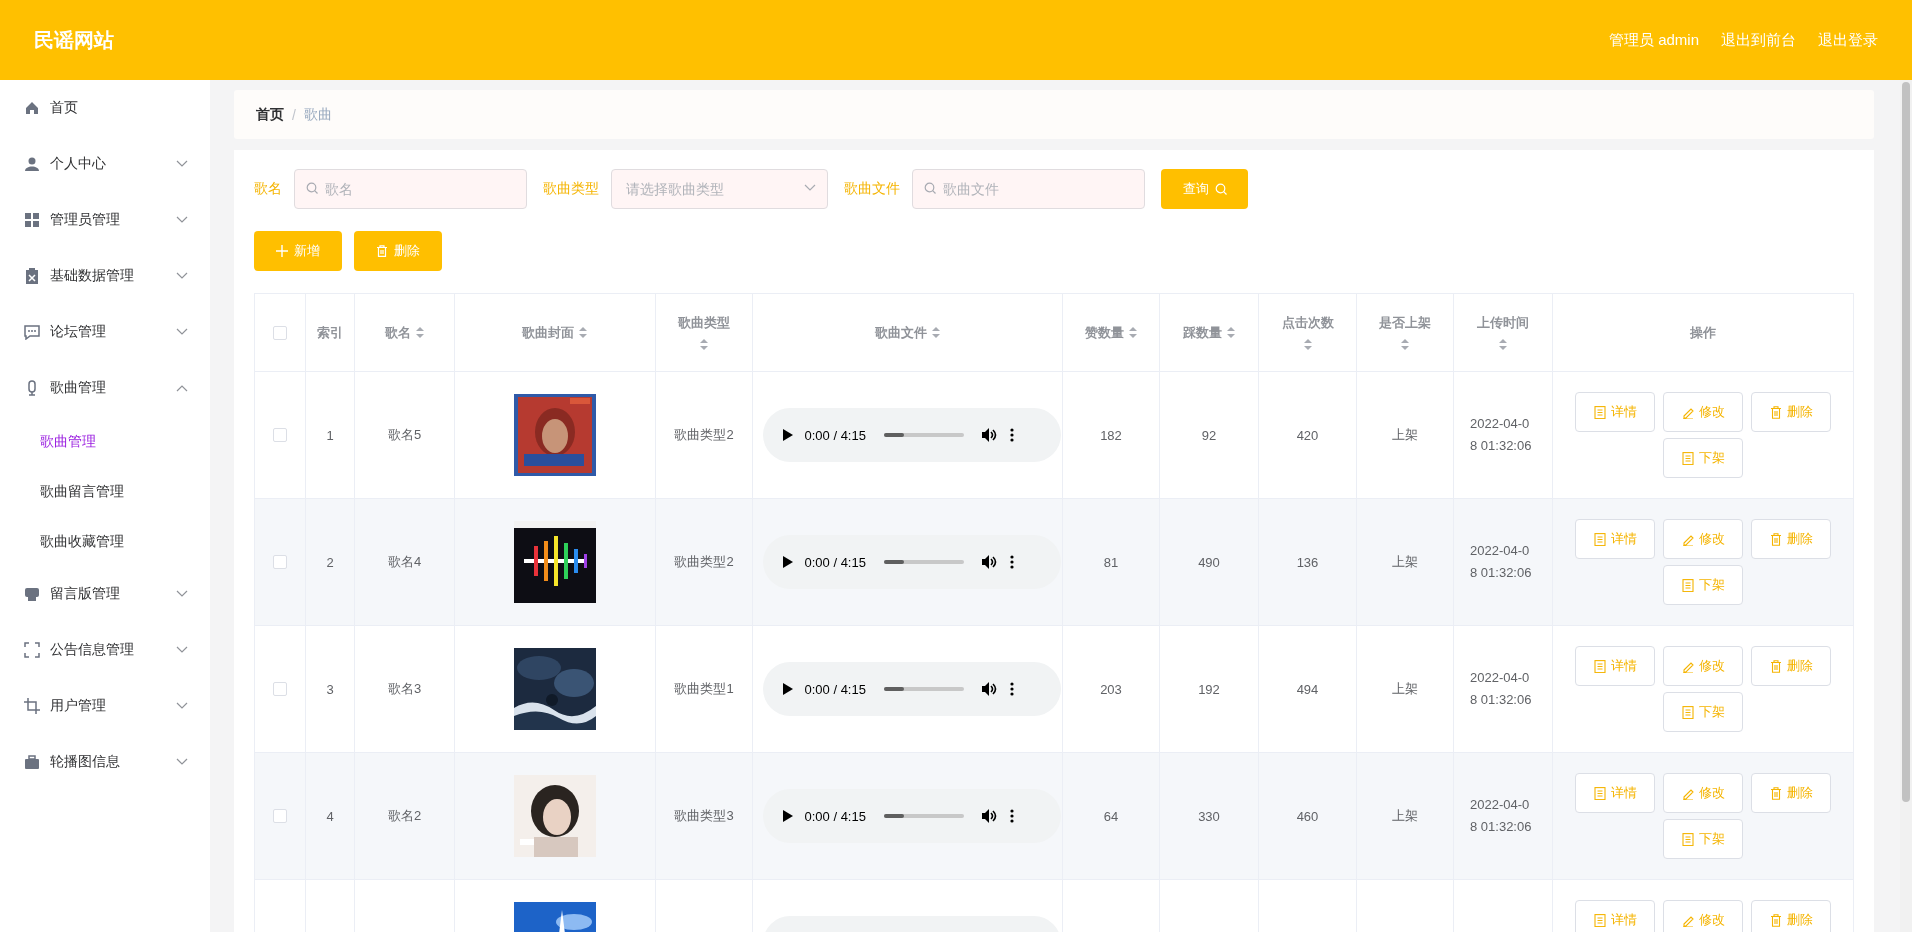  Describe the element at coordinates (1202, 332) in the screenshot. I see `column-header: 踩数量` at that location.